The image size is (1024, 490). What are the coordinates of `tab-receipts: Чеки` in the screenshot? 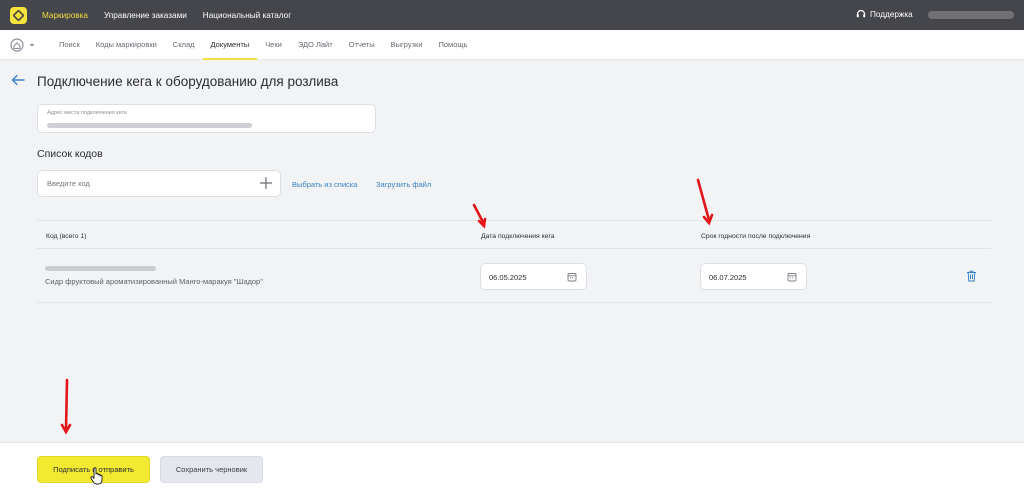 It's located at (273, 45).